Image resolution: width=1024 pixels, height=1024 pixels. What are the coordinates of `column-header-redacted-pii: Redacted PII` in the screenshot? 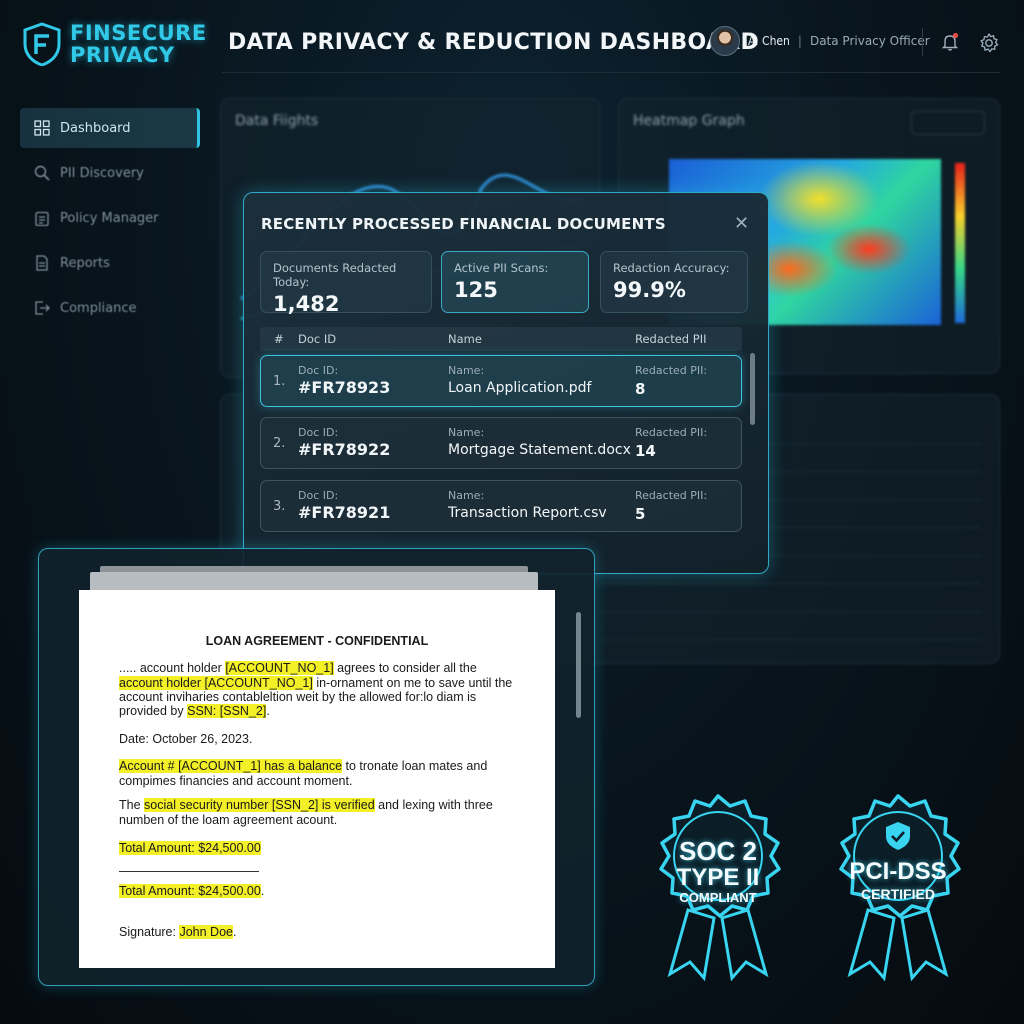 It's located at (671, 339).